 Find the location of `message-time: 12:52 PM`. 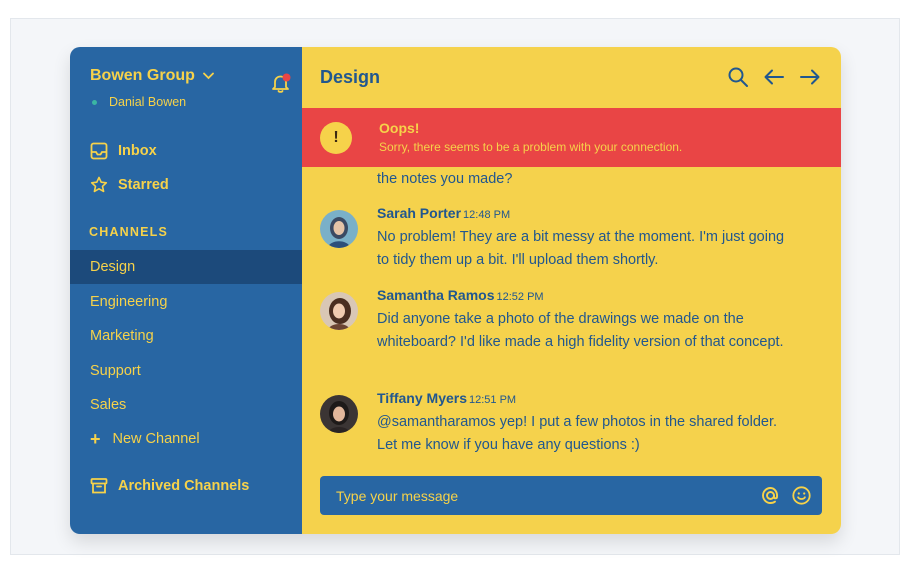

message-time: 12:52 PM is located at coordinates (520, 297).